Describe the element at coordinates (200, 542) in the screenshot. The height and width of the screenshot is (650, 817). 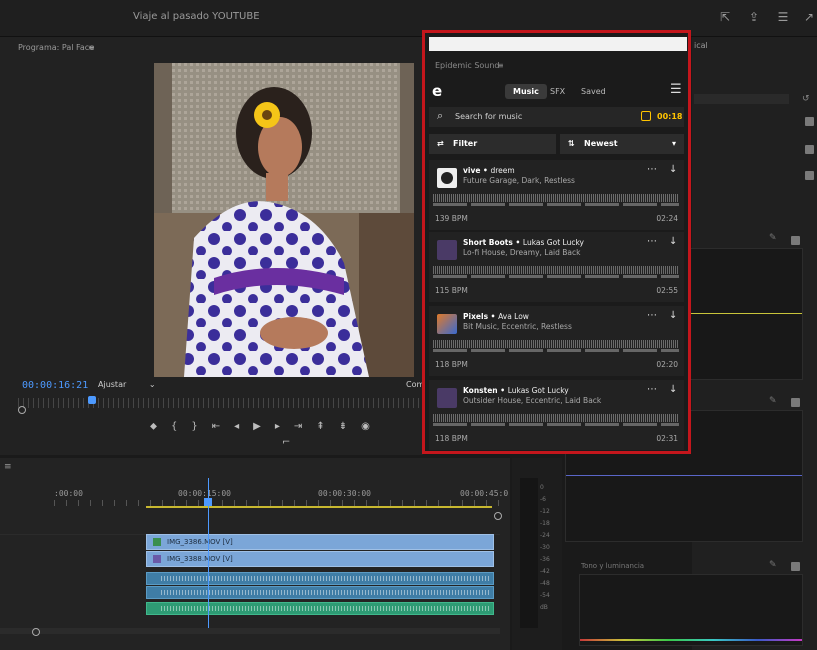
I see `video-clip-1-label: IMG_3386.MOV [V]` at that location.